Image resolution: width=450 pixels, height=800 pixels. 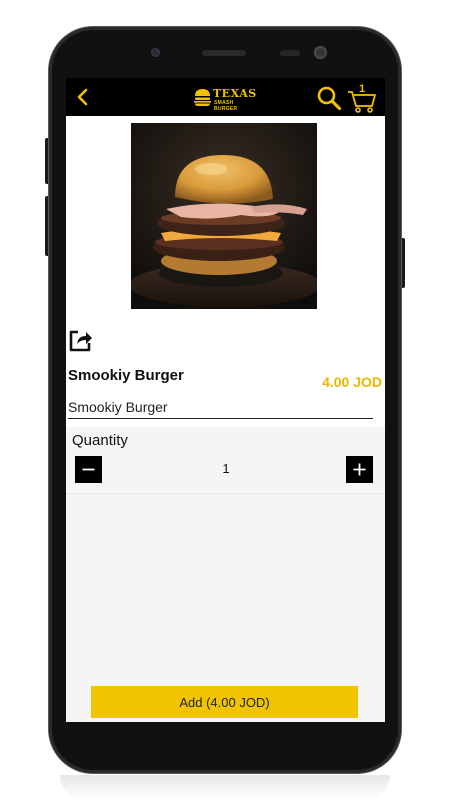 What do you see at coordinates (352, 382) in the screenshot?
I see `product-price: 4.00 JOD` at bounding box center [352, 382].